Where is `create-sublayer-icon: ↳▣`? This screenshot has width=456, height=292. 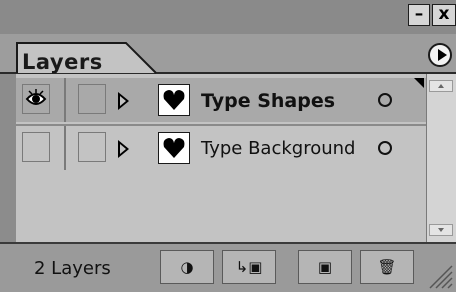
create-sublayer-icon: ↳▣ is located at coordinates (249, 267).